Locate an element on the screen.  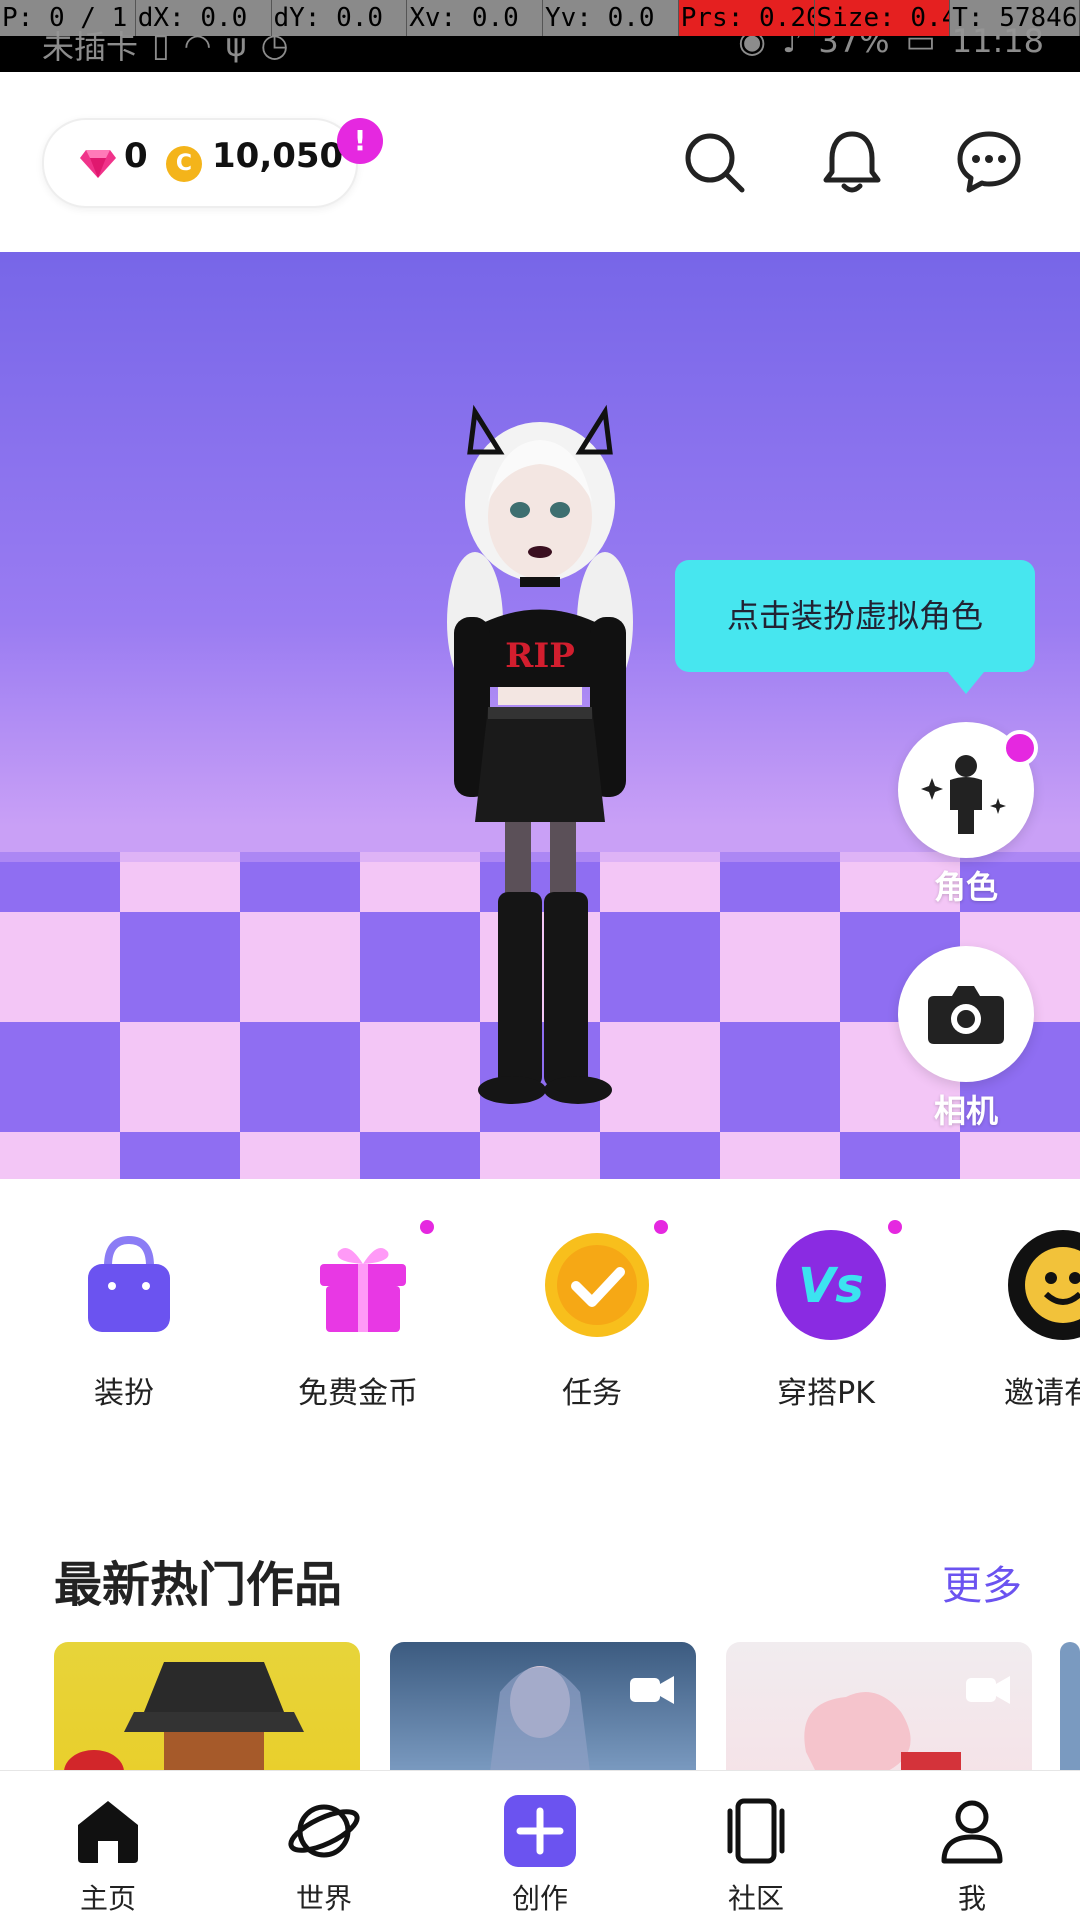
debug-xv: Xv: 0.0 is located at coordinates (475, 18).